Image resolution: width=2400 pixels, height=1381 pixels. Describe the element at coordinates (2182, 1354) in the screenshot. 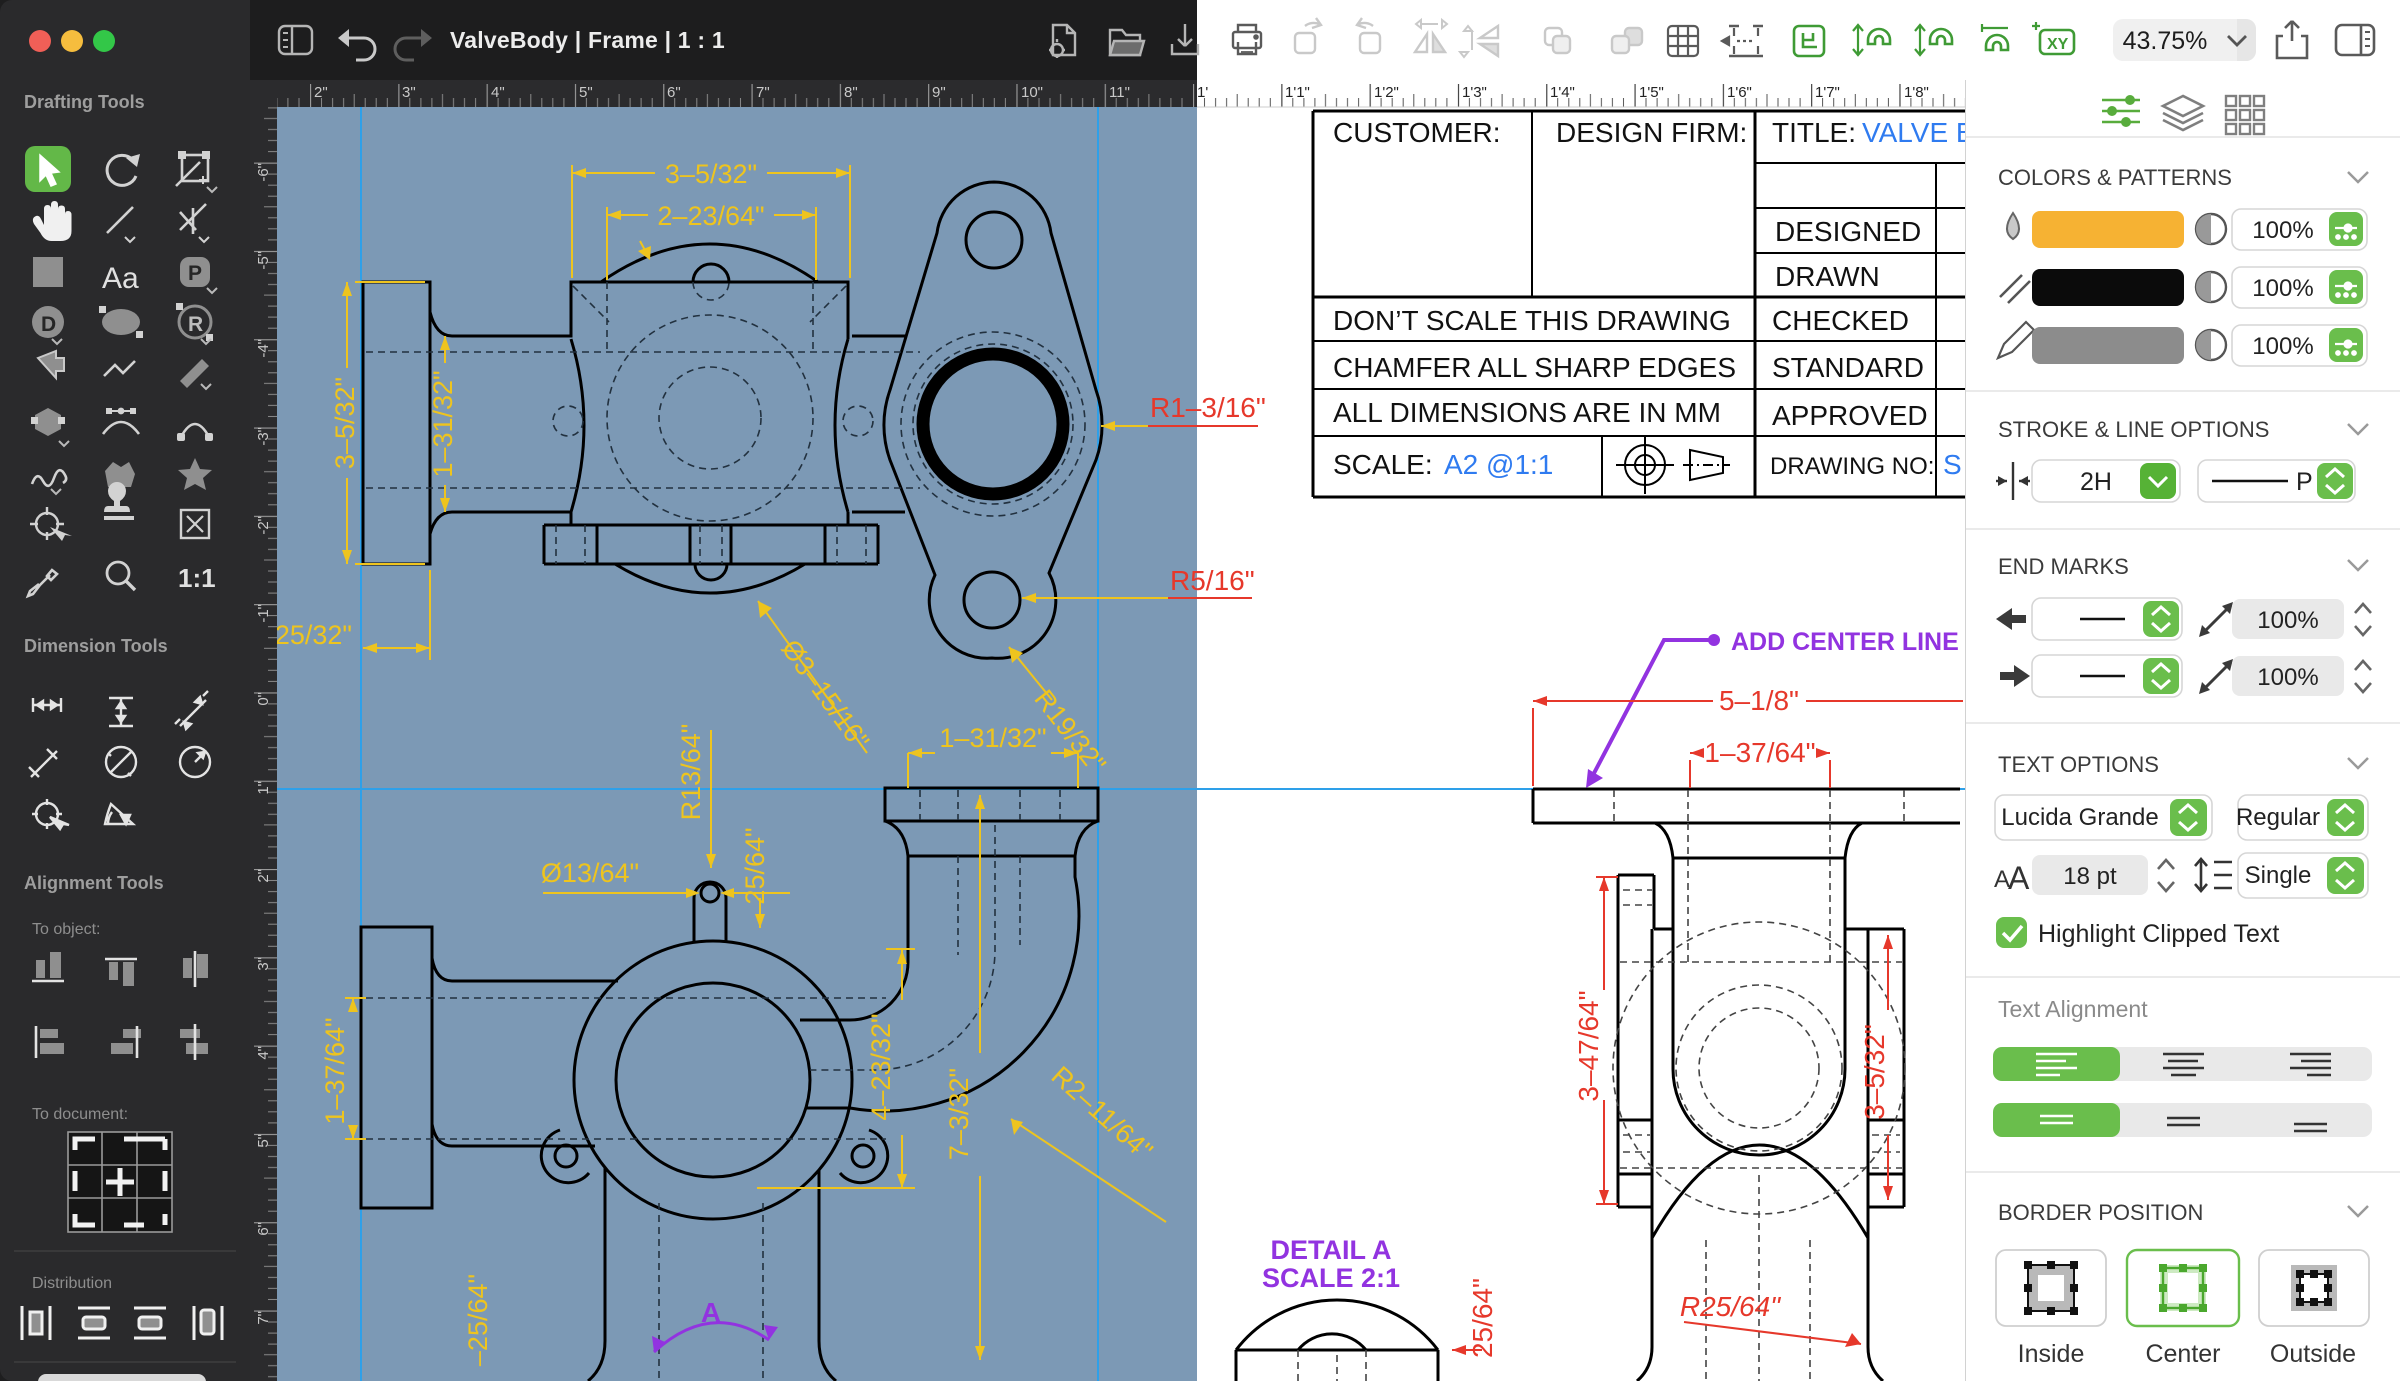

I see `svg-text: Center` at that location.